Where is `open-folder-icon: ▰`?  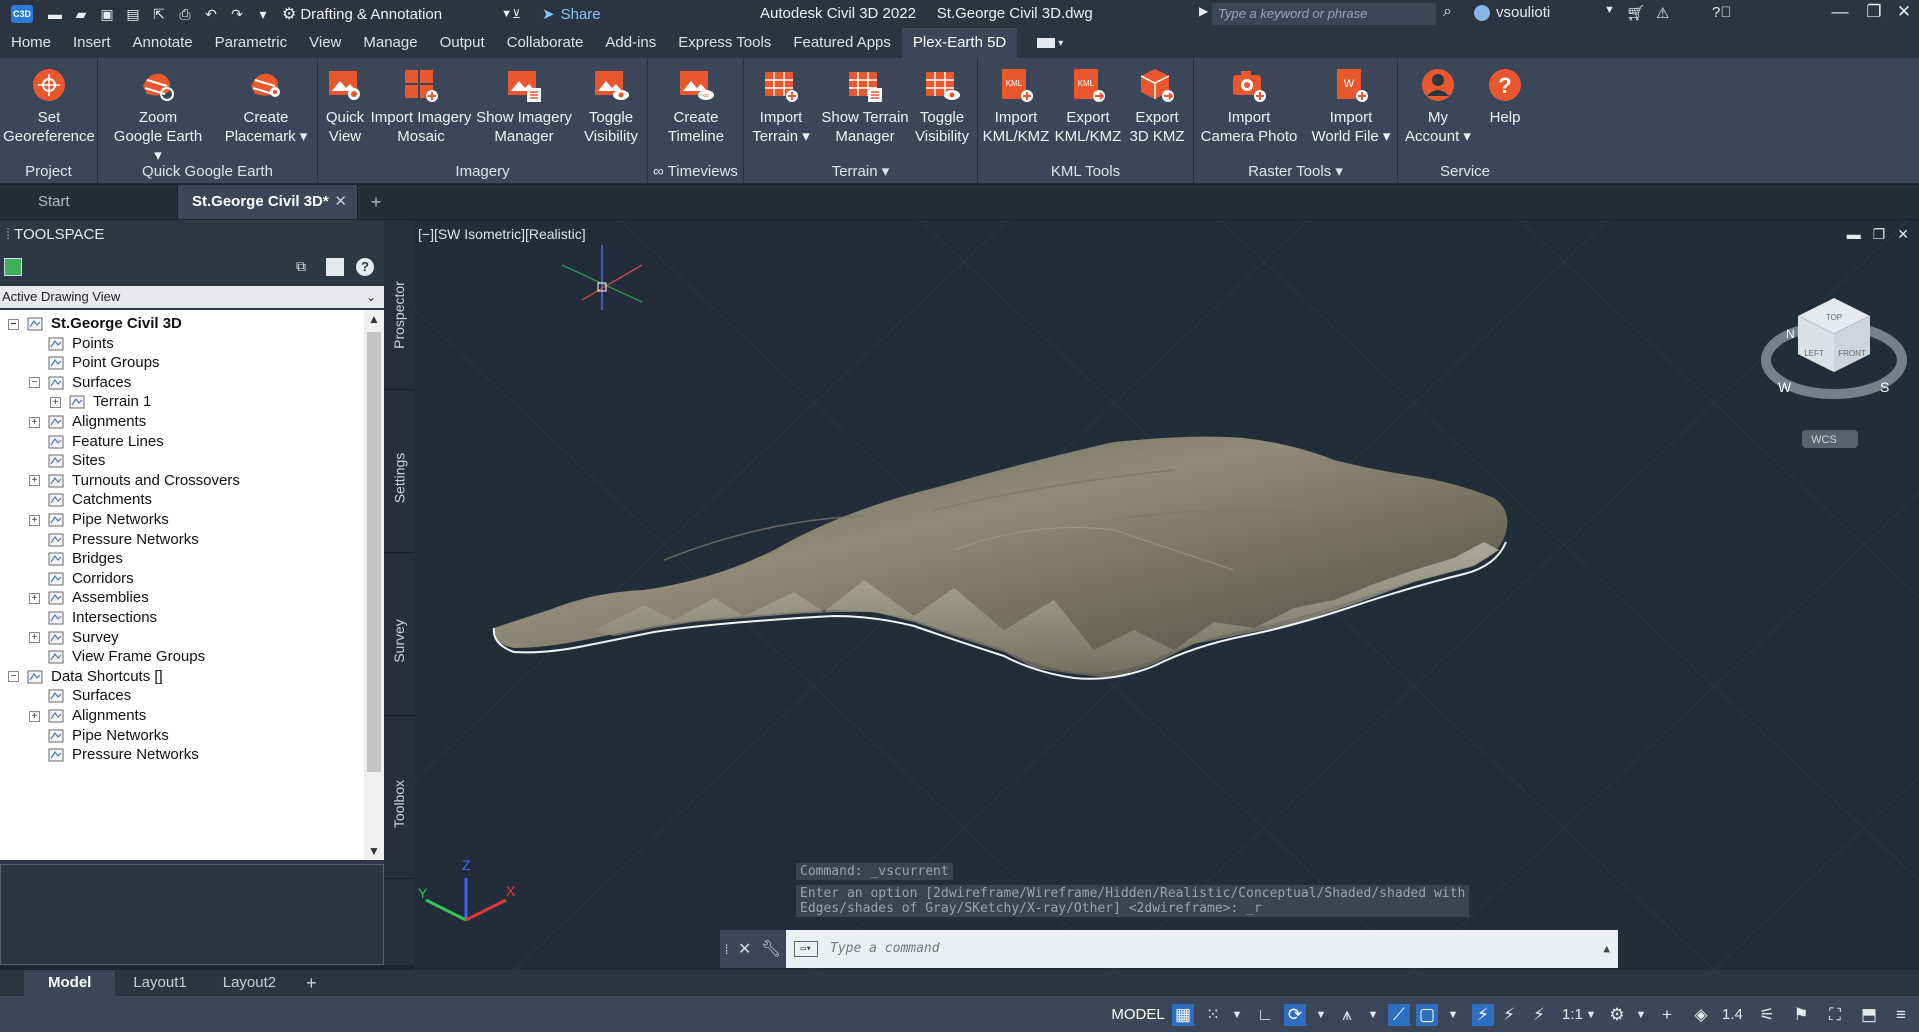
open-folder-icon: ▰ is located at coordinates (81, 14).